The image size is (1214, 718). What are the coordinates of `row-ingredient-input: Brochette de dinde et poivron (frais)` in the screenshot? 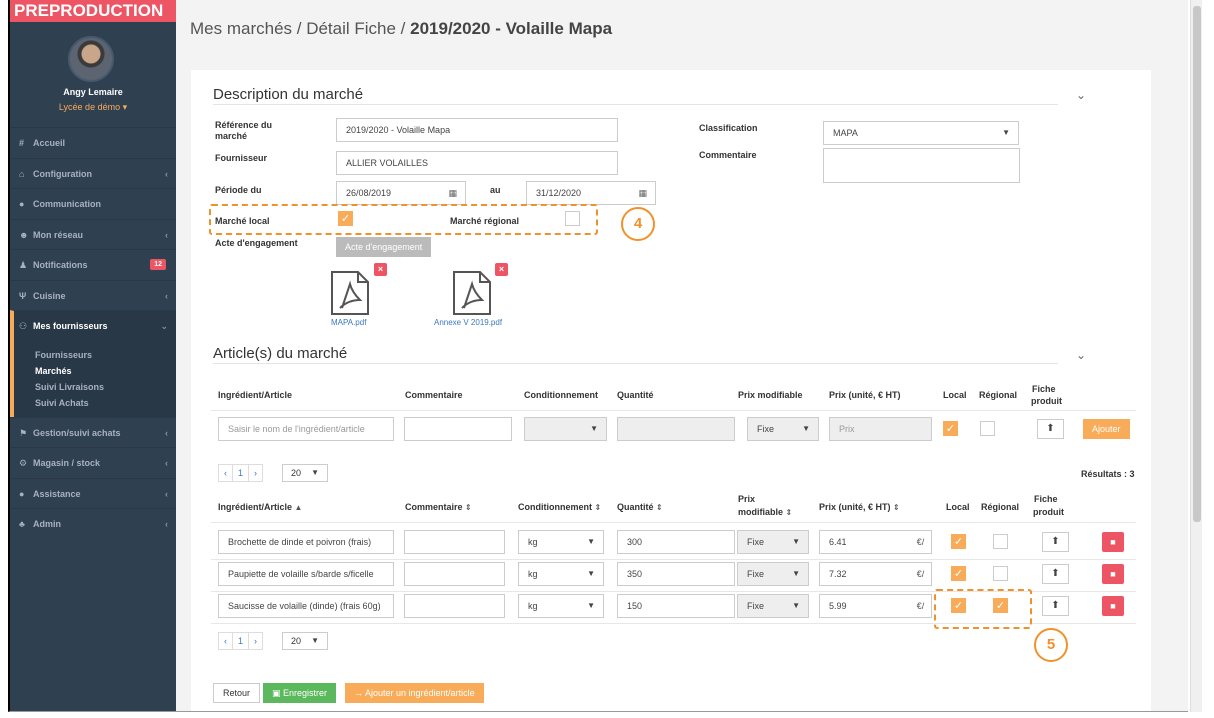 It's located at (306, 542).